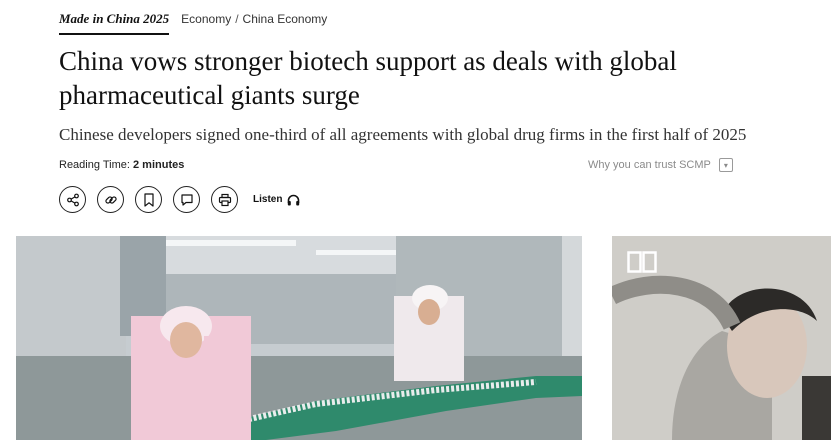  I want to click on link-icon, so click(110, 199).